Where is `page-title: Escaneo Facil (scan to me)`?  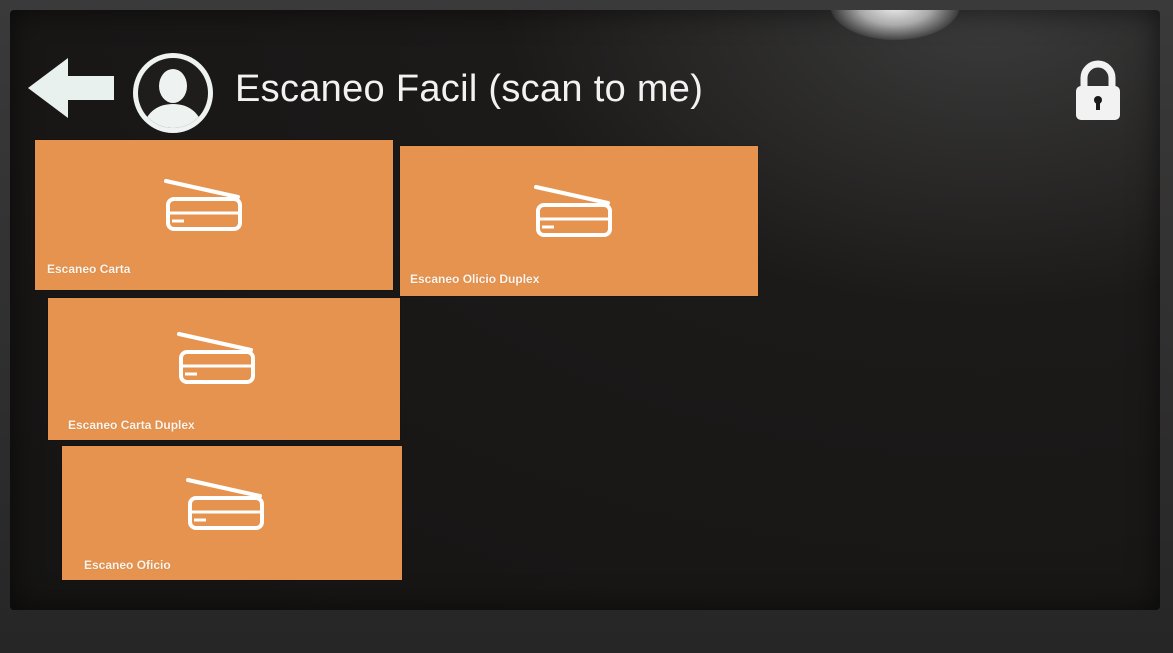 page-title: Escaneo Facil (scan to me) is located at coordinates (469, 89).